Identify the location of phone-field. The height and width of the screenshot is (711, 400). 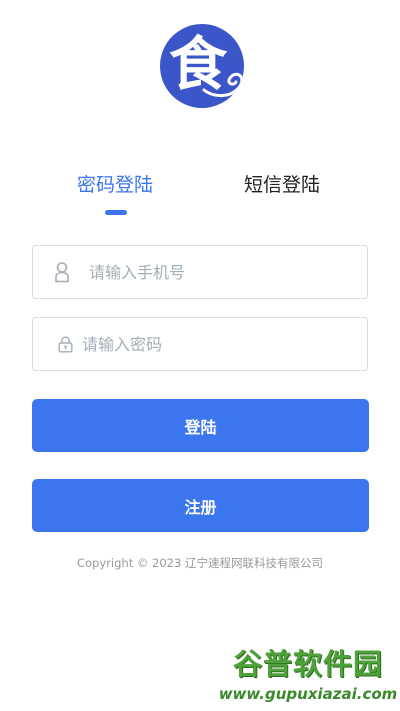
(200, 272).